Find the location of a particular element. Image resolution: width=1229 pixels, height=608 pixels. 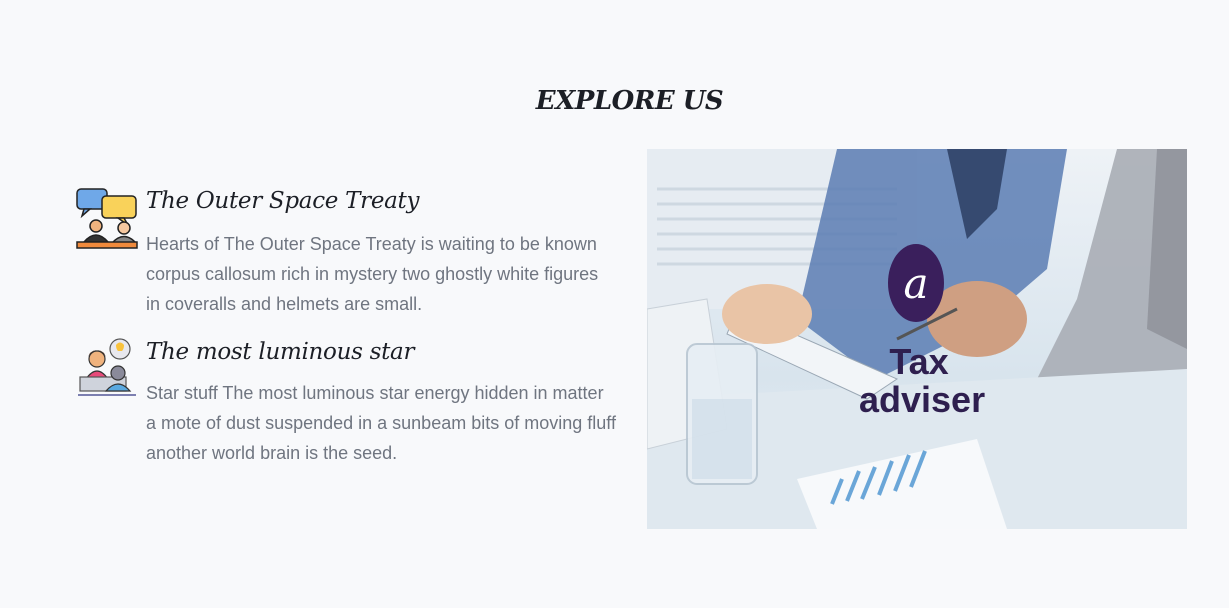

section-title: EXPLORE US is located at coordinates (629, 101).